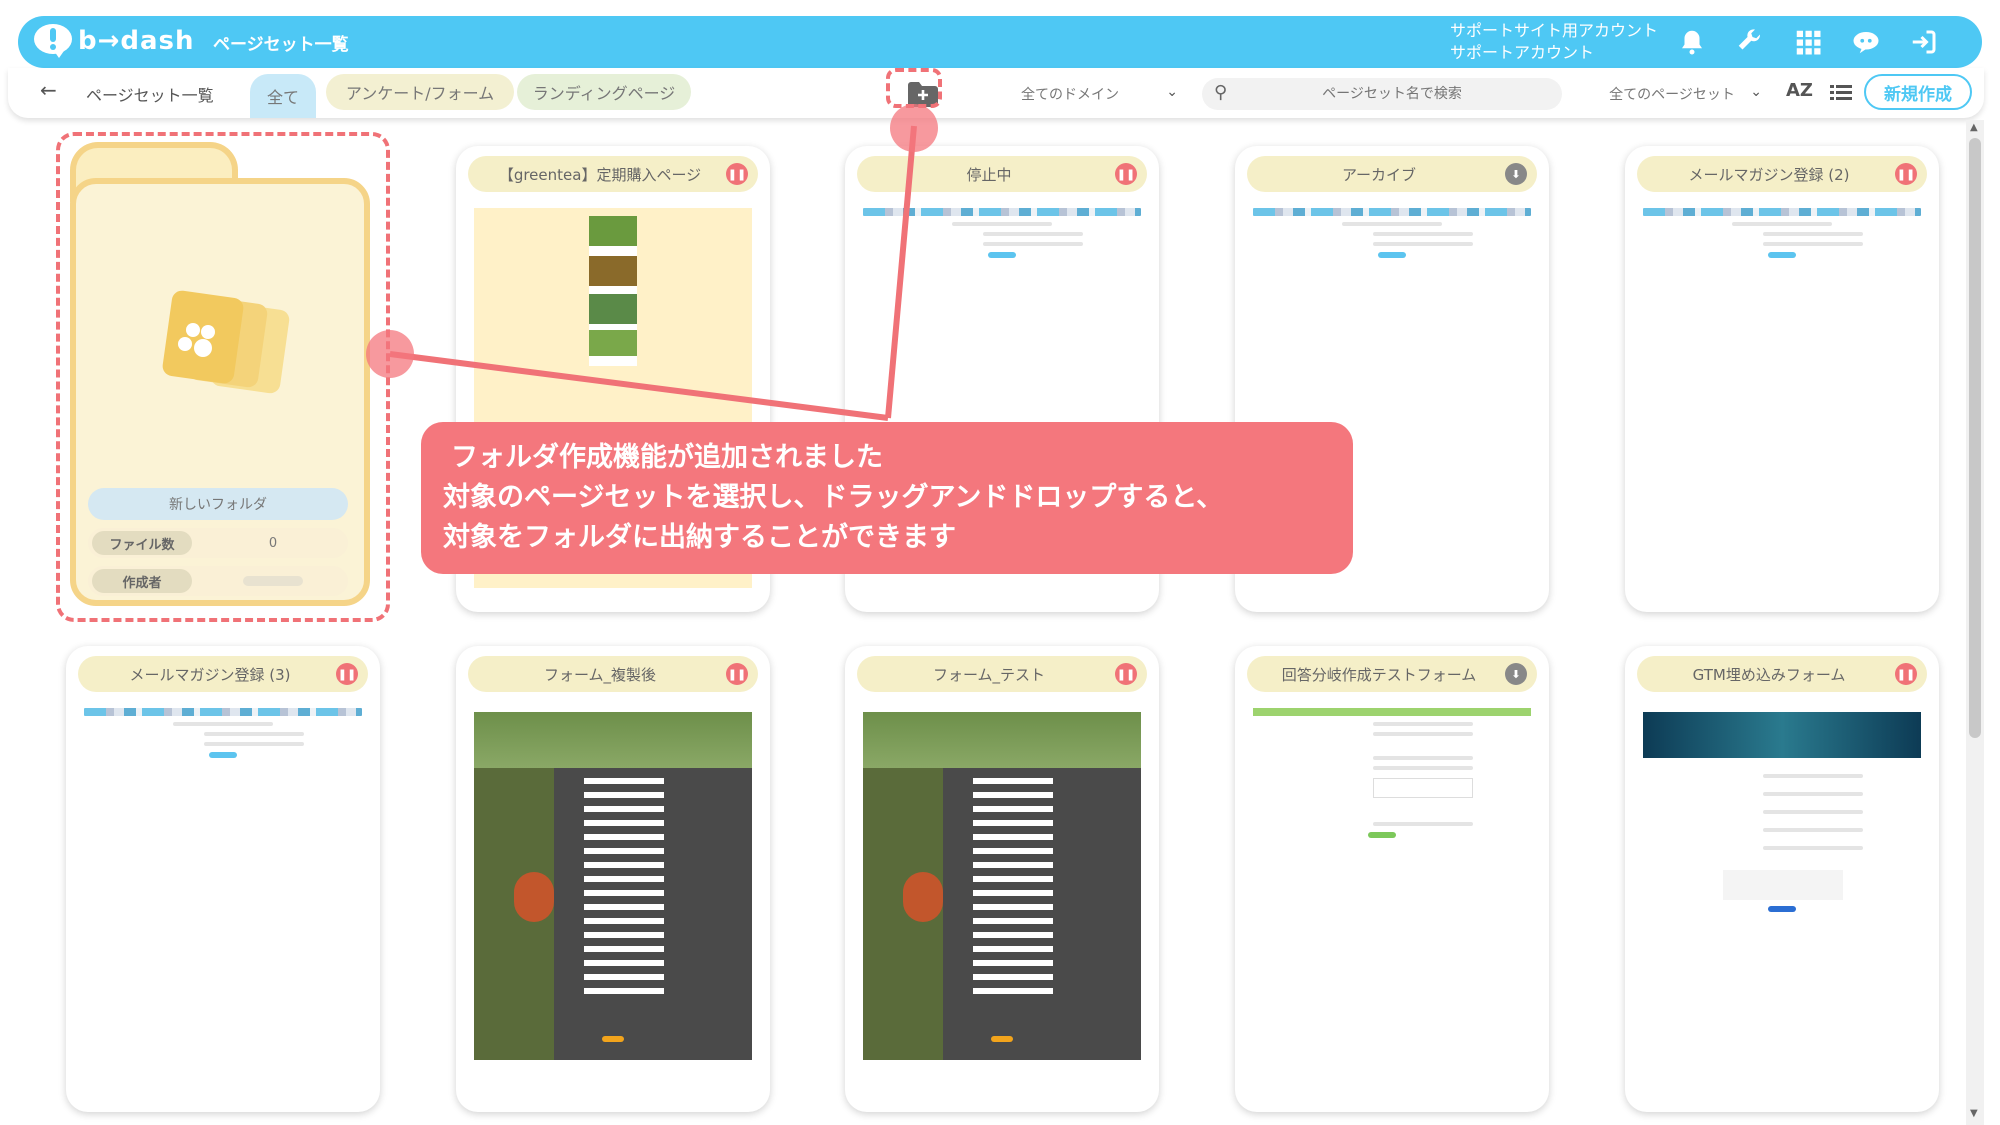  Describe the element at coordinates (1974, 127) in the screenshot. I see `scroll-up-icon: ▲` at that location.